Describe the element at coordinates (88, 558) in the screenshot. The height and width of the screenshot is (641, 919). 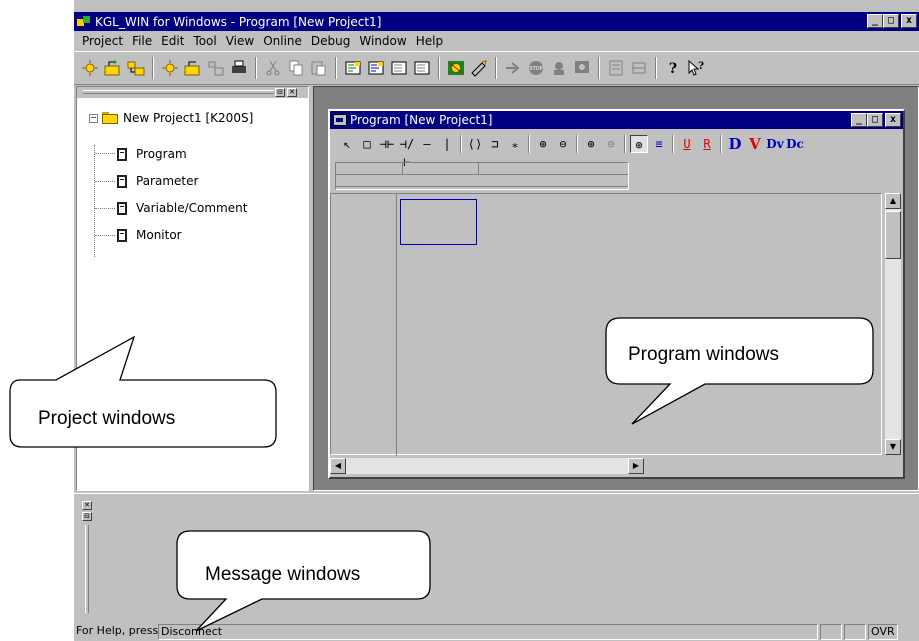
I see `message-panel-grip: ✕ ⊟` at that location.